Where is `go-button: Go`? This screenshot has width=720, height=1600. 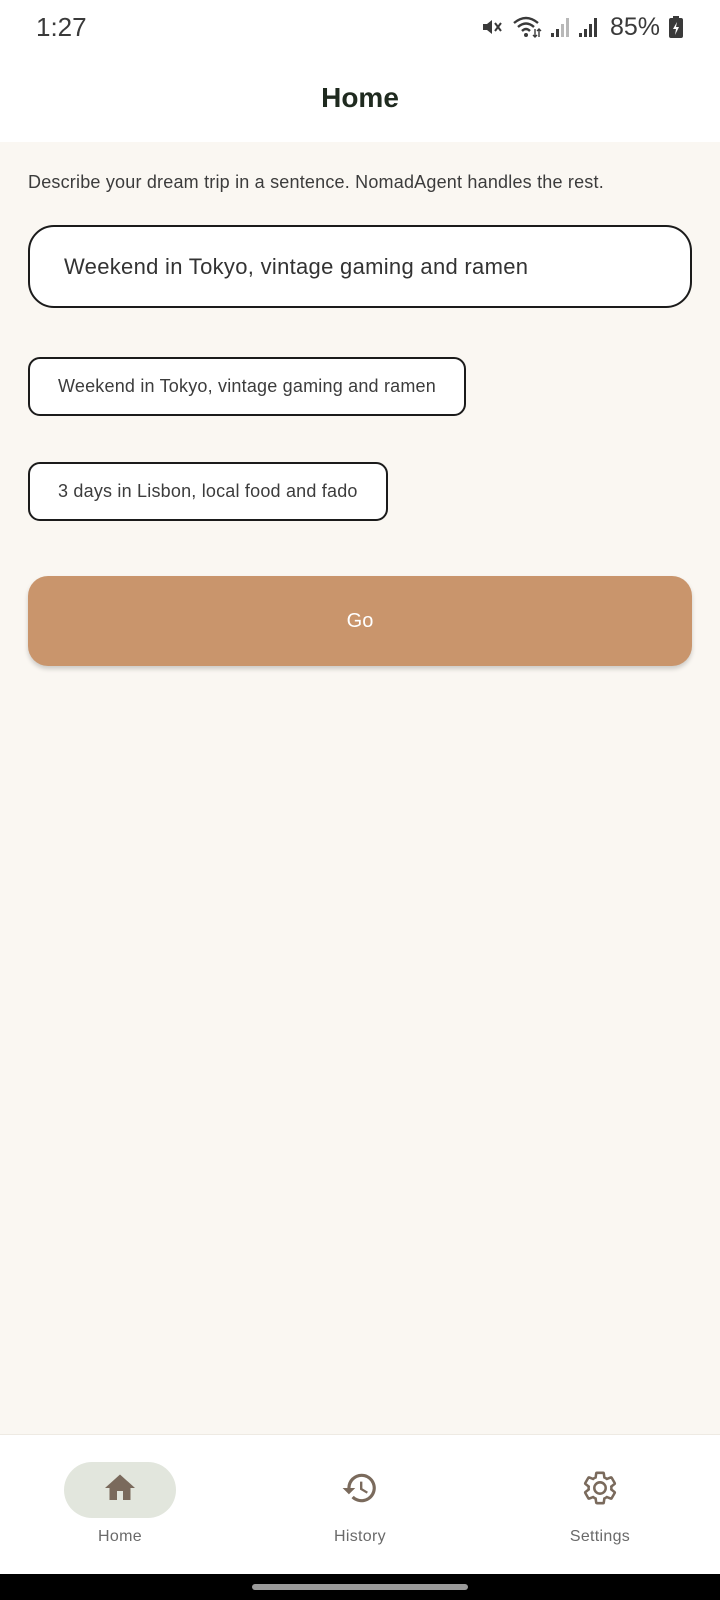 go-button: Go is located at coordinates (360, 621).